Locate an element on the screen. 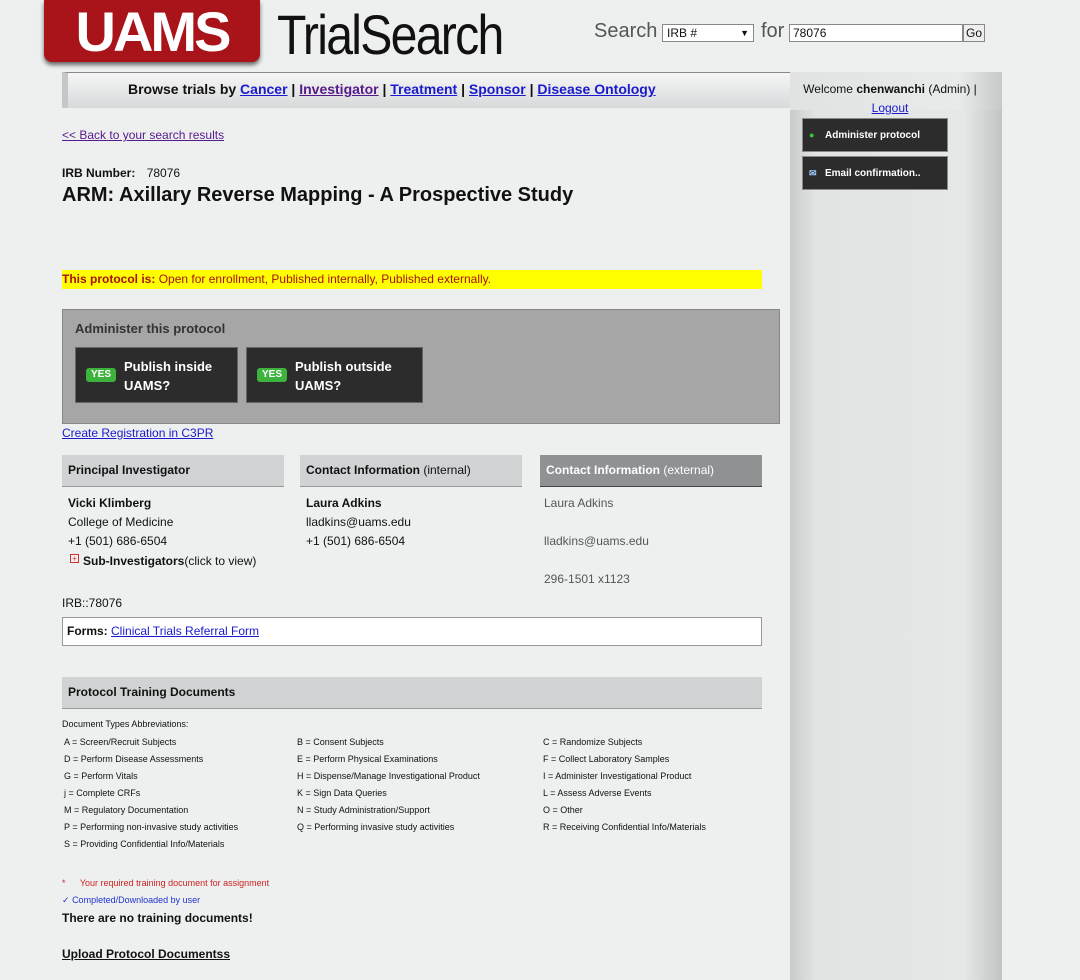  checkmark-icon: ✓ is located at coordinates (66, 900).